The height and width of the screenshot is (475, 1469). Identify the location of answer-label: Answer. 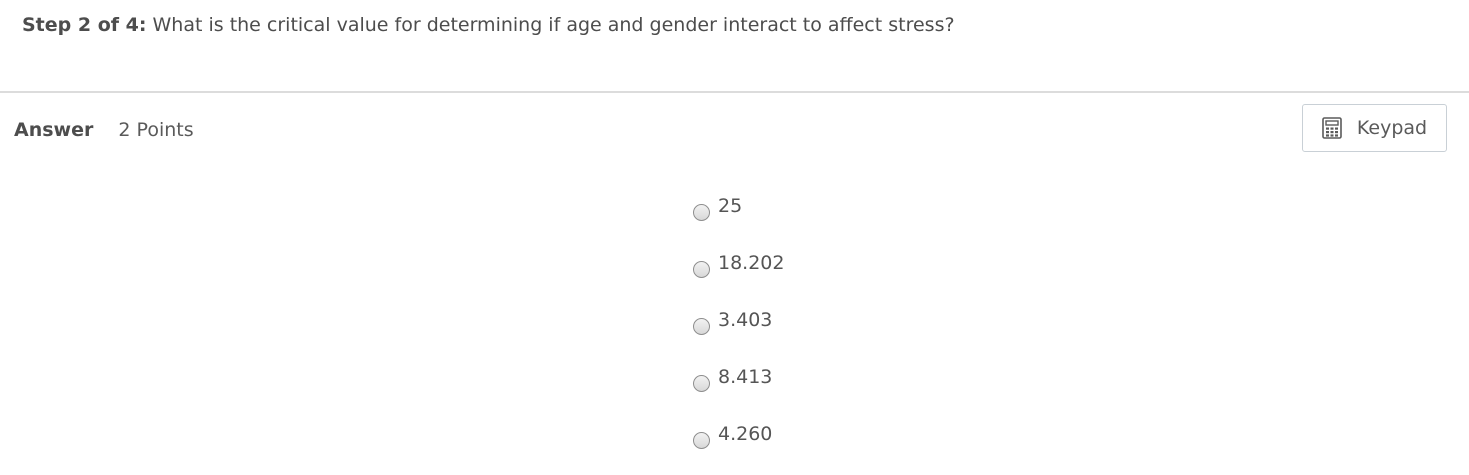
(54, 130).